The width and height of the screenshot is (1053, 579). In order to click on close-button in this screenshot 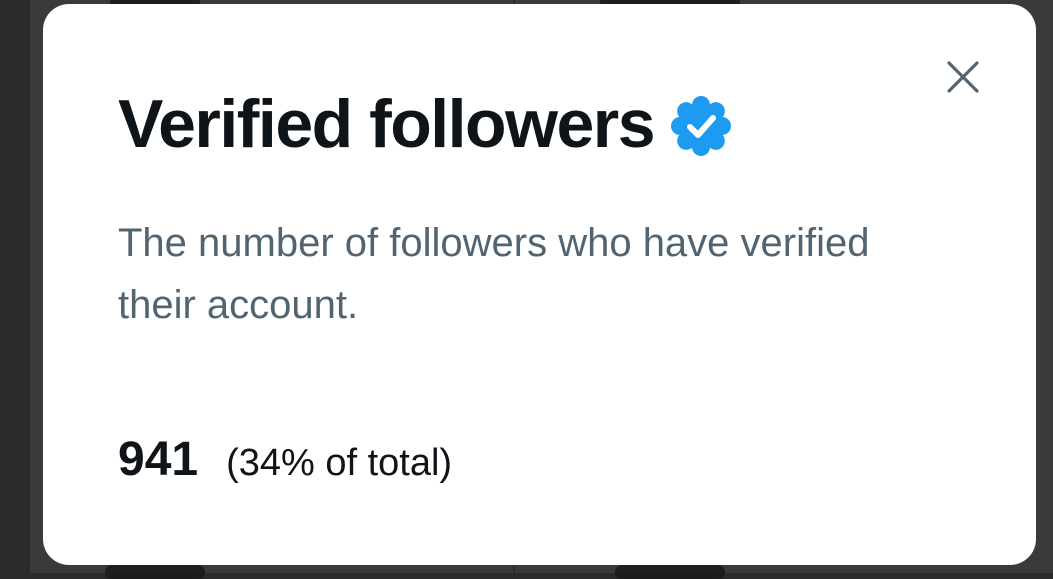, I will do `click(963, 77)`.